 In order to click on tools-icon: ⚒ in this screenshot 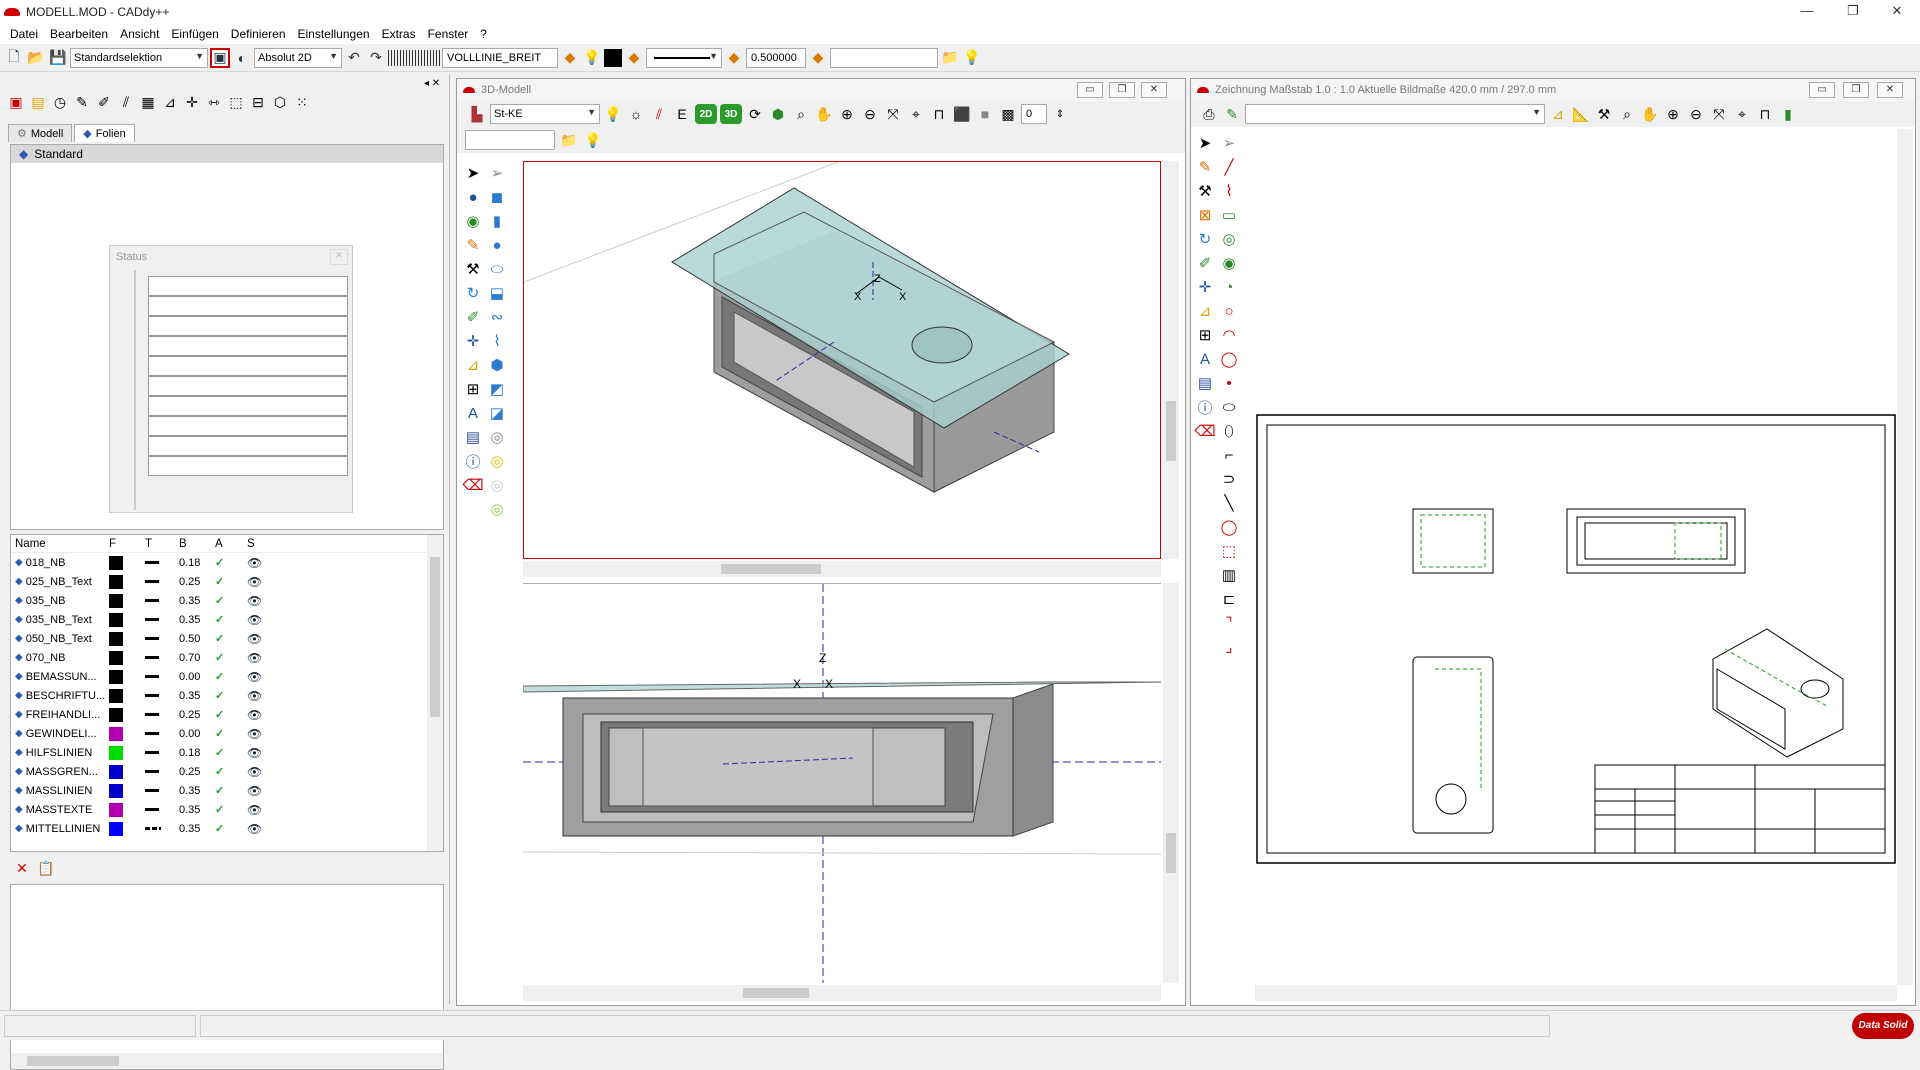, I will do `click(473, 269)`.